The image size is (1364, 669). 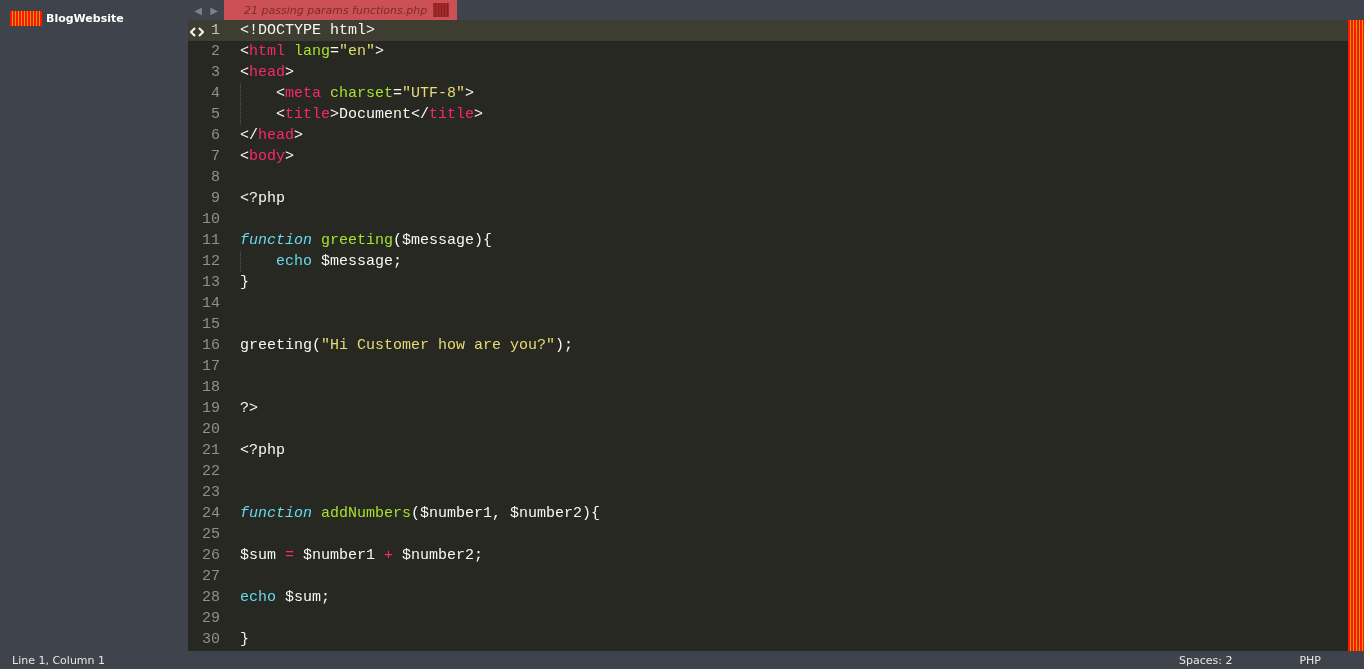 What do you see at coordinates (215, 135) in the screenshot?
I see `line-number: 6` at bounding box center [215, 135].